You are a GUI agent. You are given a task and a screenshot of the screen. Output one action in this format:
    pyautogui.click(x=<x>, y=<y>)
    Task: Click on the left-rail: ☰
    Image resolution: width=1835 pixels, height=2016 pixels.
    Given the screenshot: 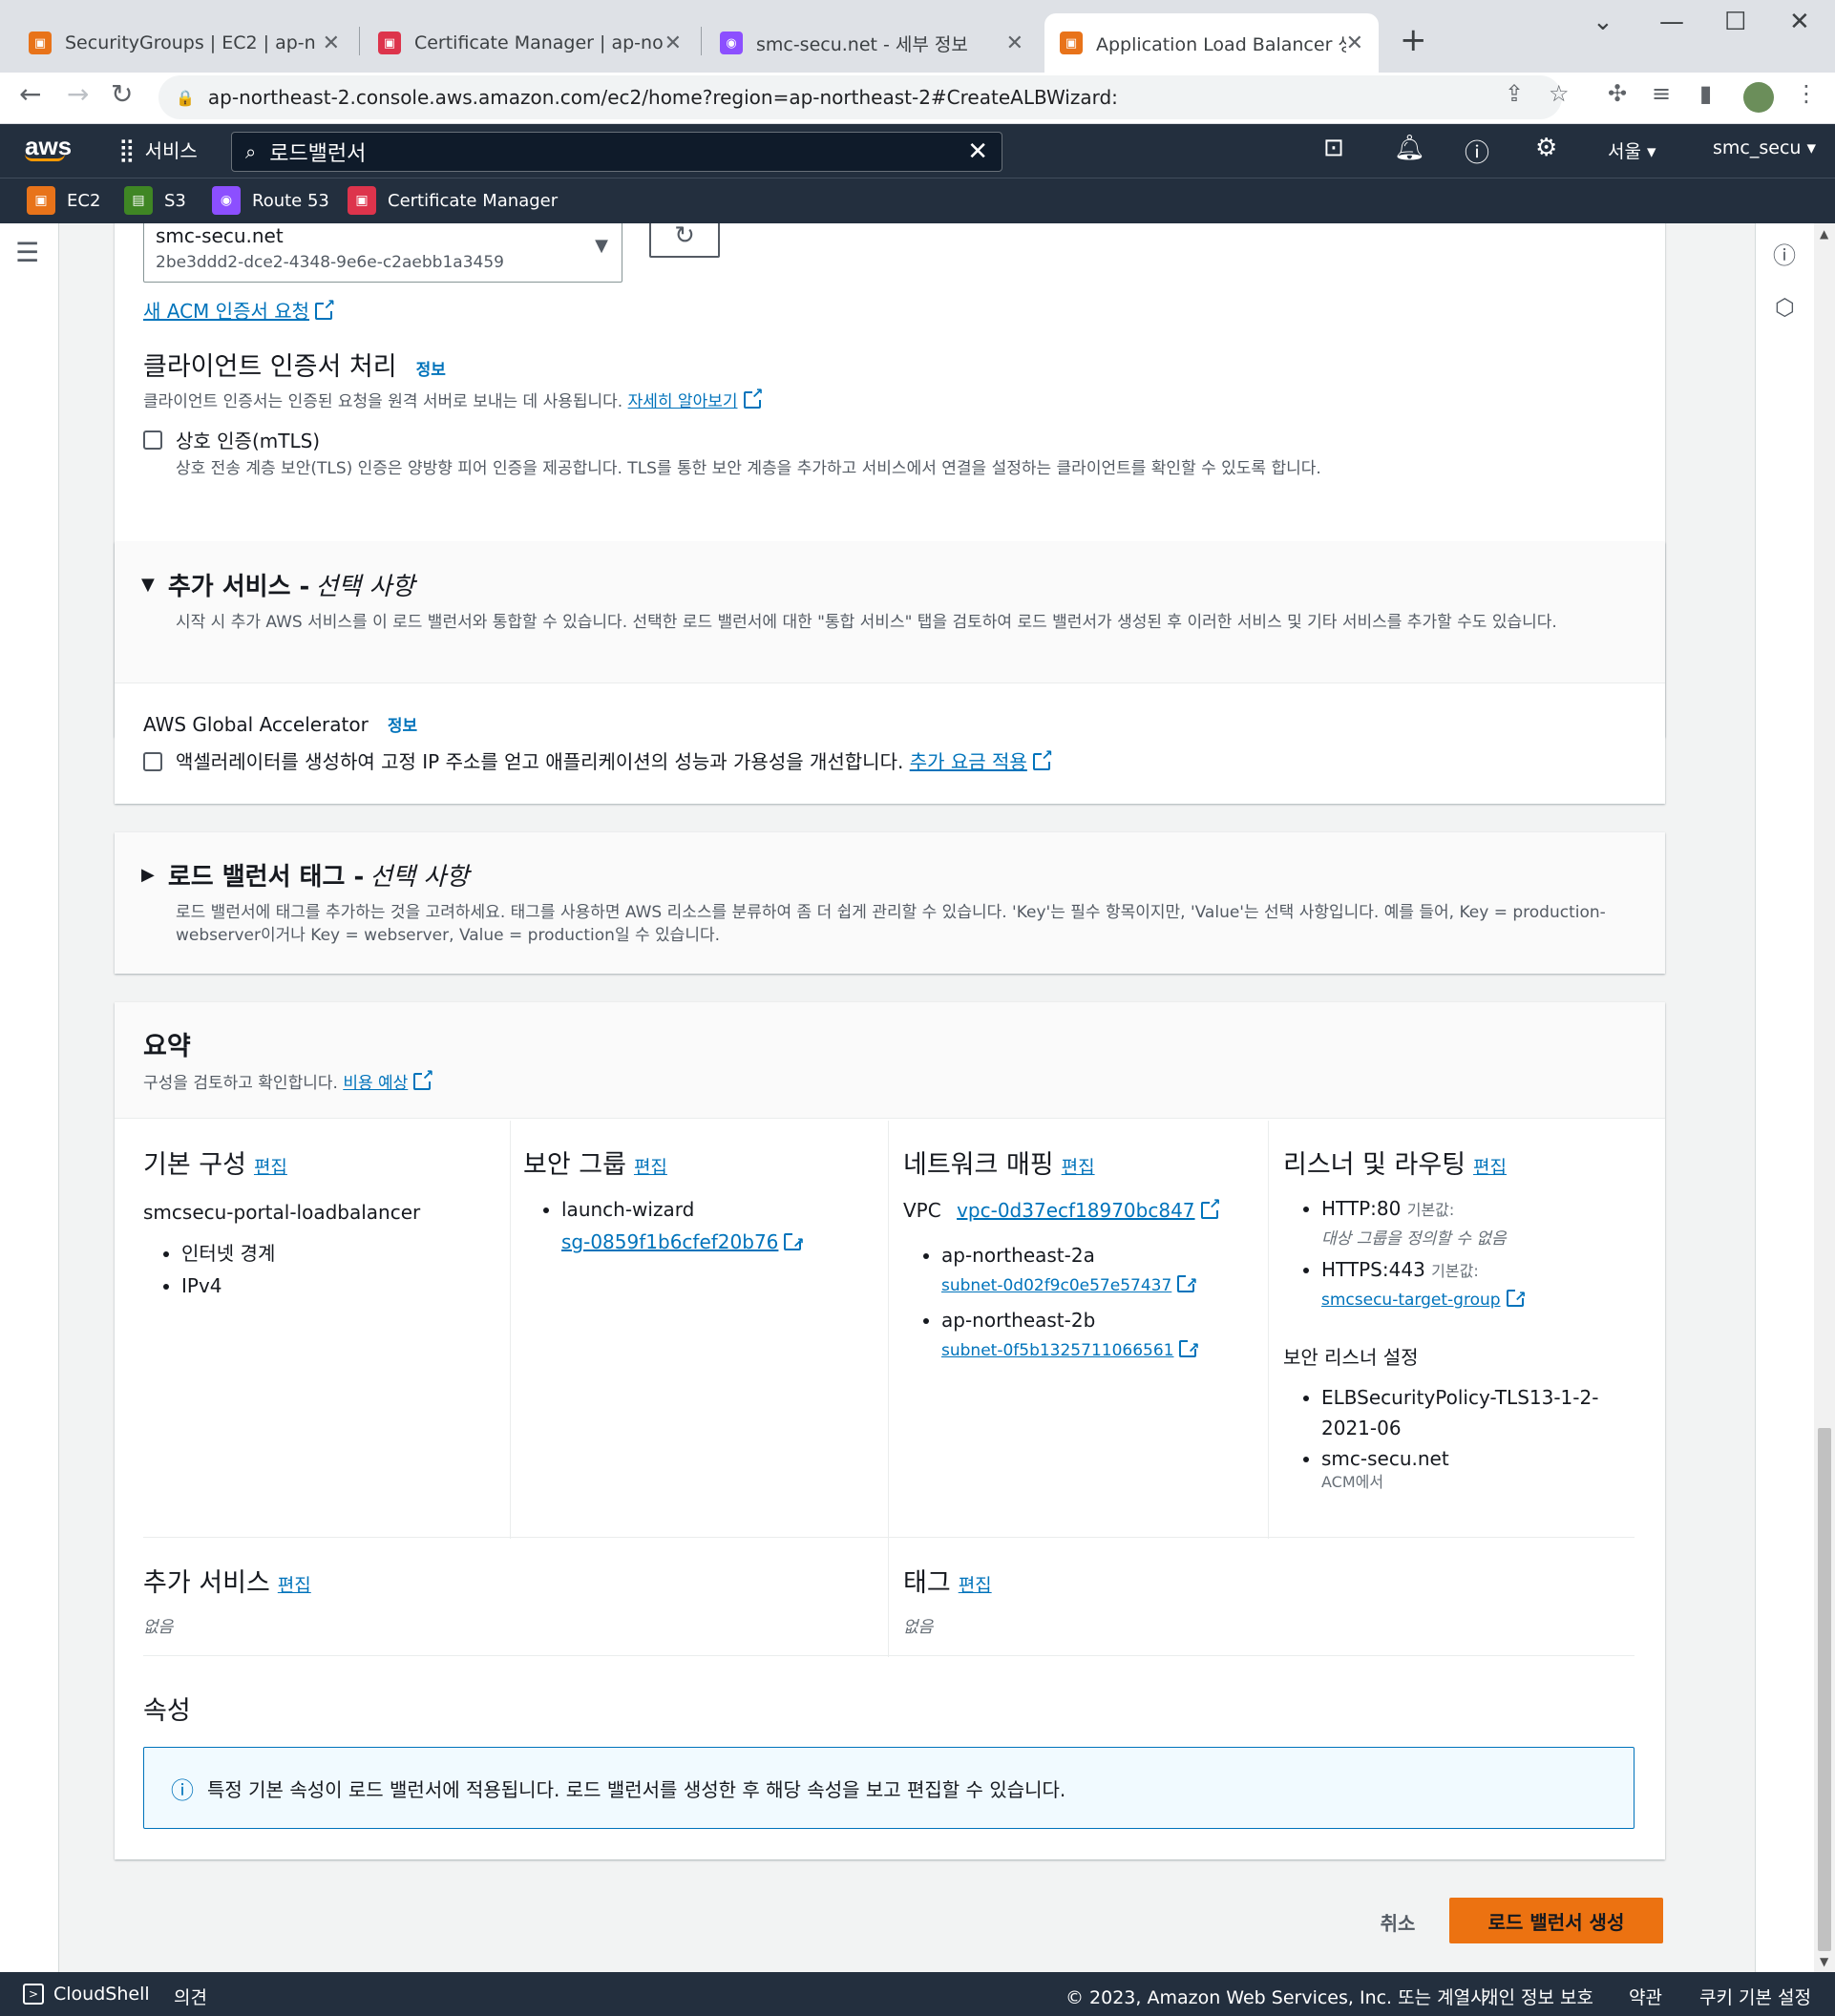 What is the action you would take?
    pyautogui.click(x=29, y=1097)
    